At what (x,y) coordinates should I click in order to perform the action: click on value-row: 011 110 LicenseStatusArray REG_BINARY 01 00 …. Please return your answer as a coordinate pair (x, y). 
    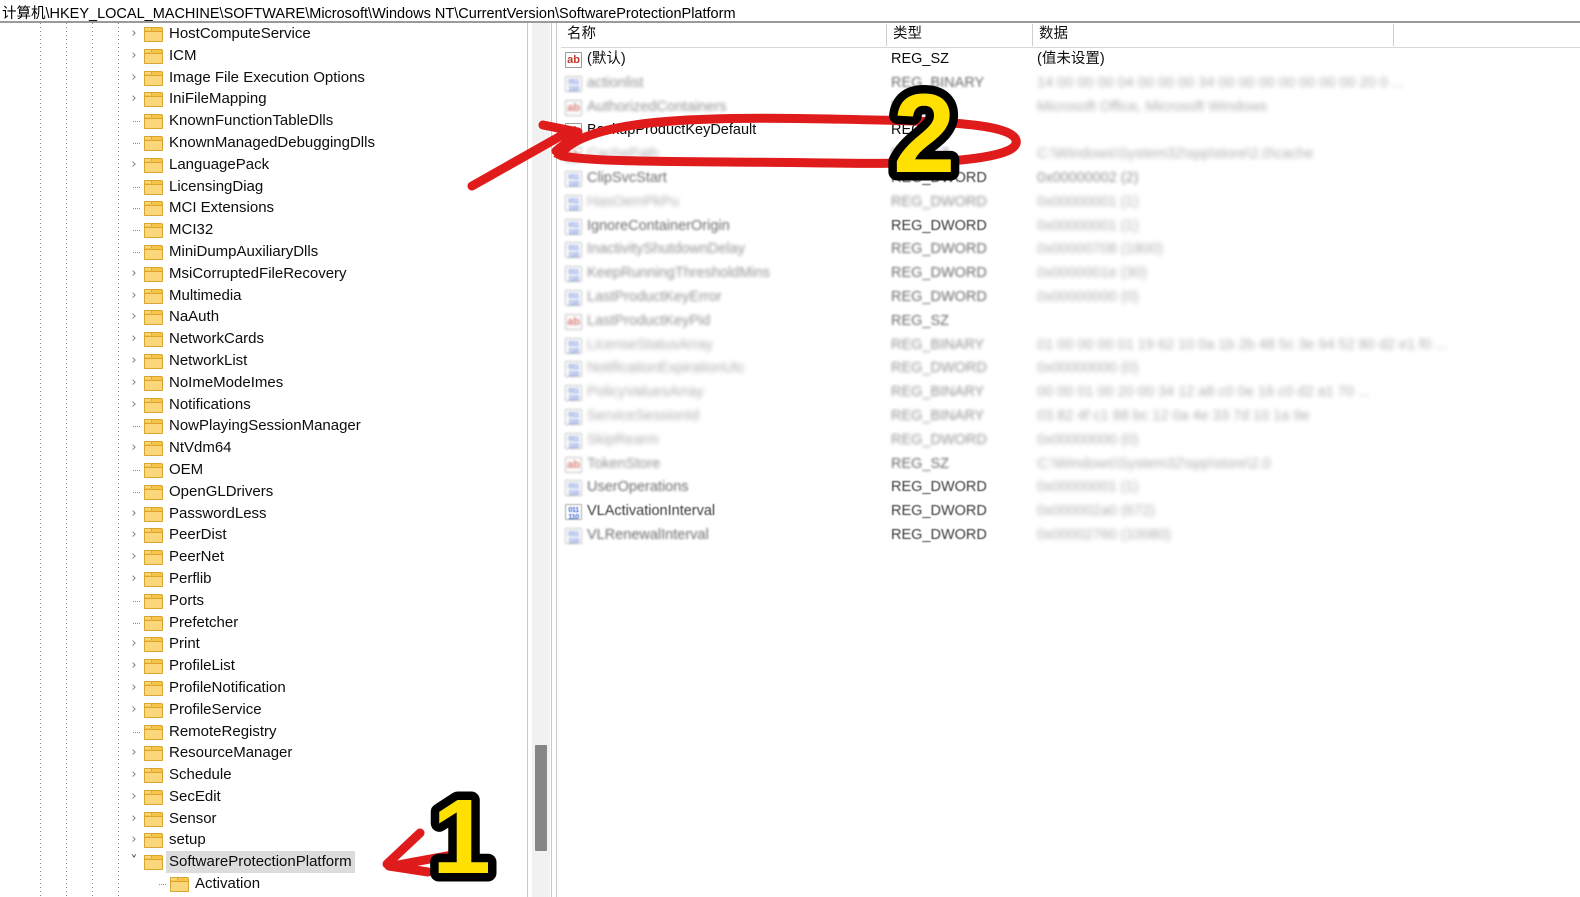
    Looking at the image, I should click on (1070, 346).